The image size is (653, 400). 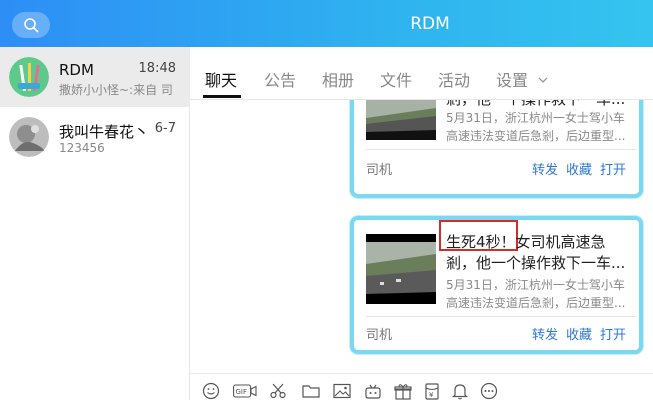 I want to click on gif-button: GIF, so click(x=245, y=391).